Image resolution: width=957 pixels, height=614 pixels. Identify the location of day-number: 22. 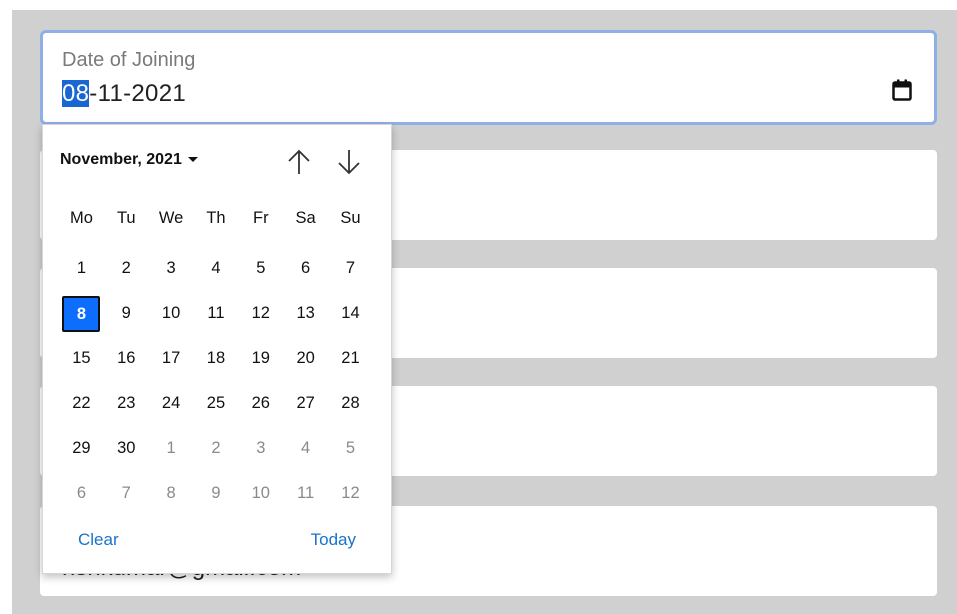
(81, 403).